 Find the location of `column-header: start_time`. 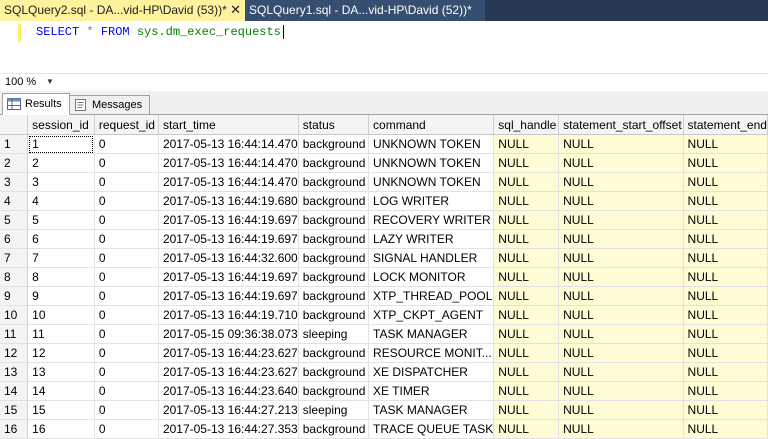

column-header: start_time is located at coordinates (228, 125).